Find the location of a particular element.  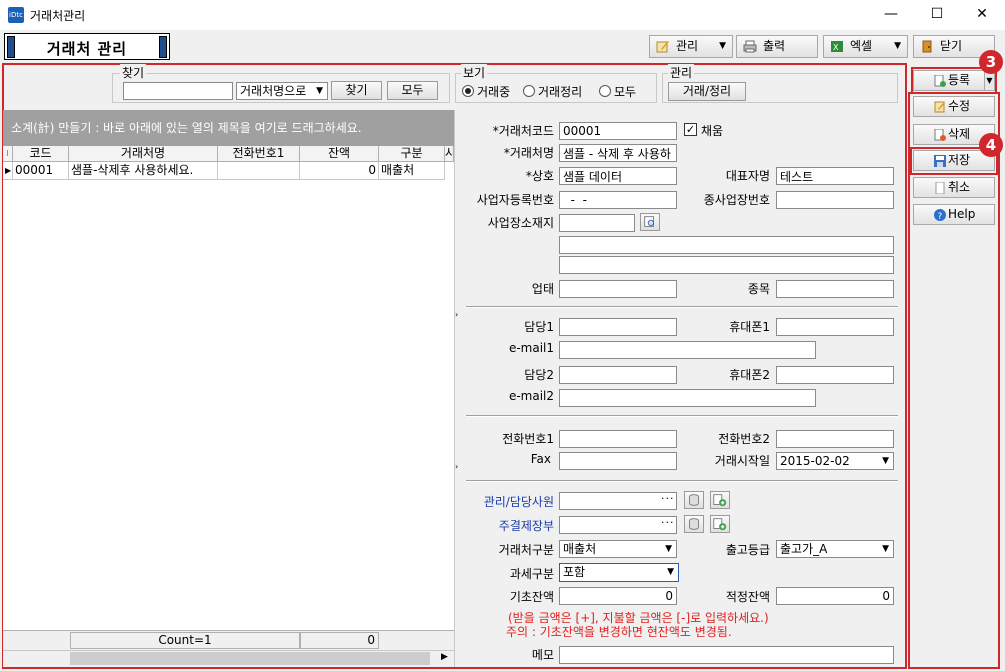

grid-header-phone: 전화번호1 is located at coordinates (259, 154).